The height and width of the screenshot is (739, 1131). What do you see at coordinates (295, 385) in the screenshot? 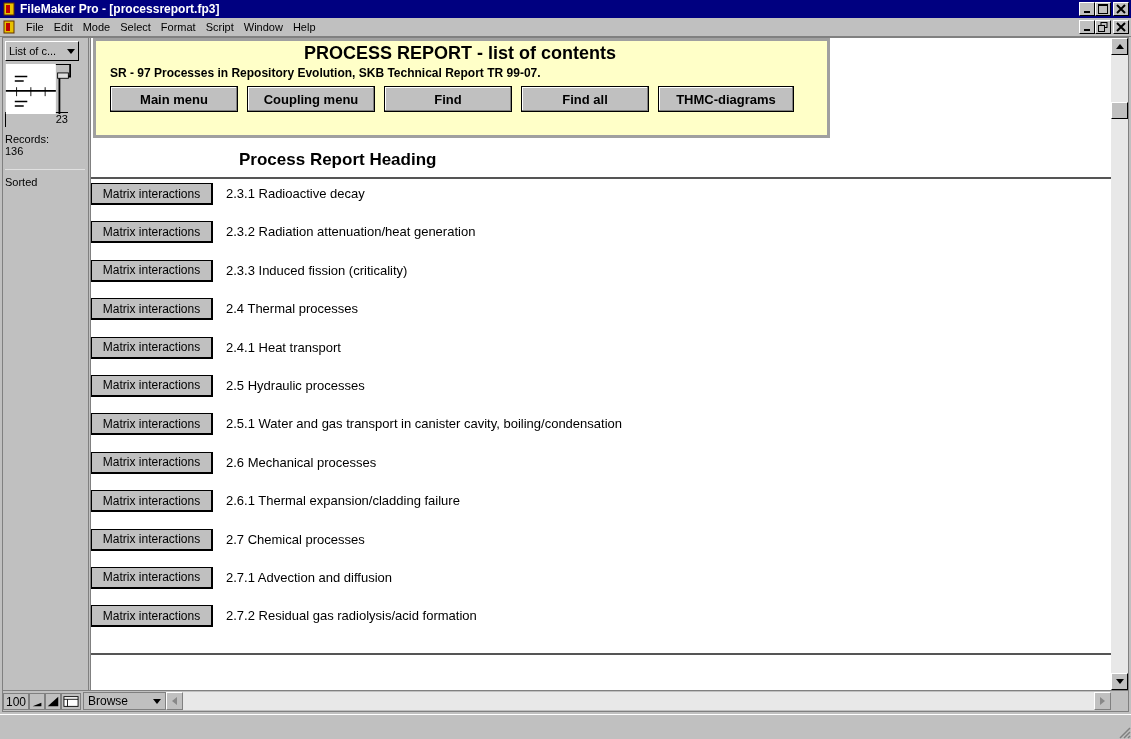
I see `process-heading: 2.5 Hydraulic processes` at bounding box center [295, 385].